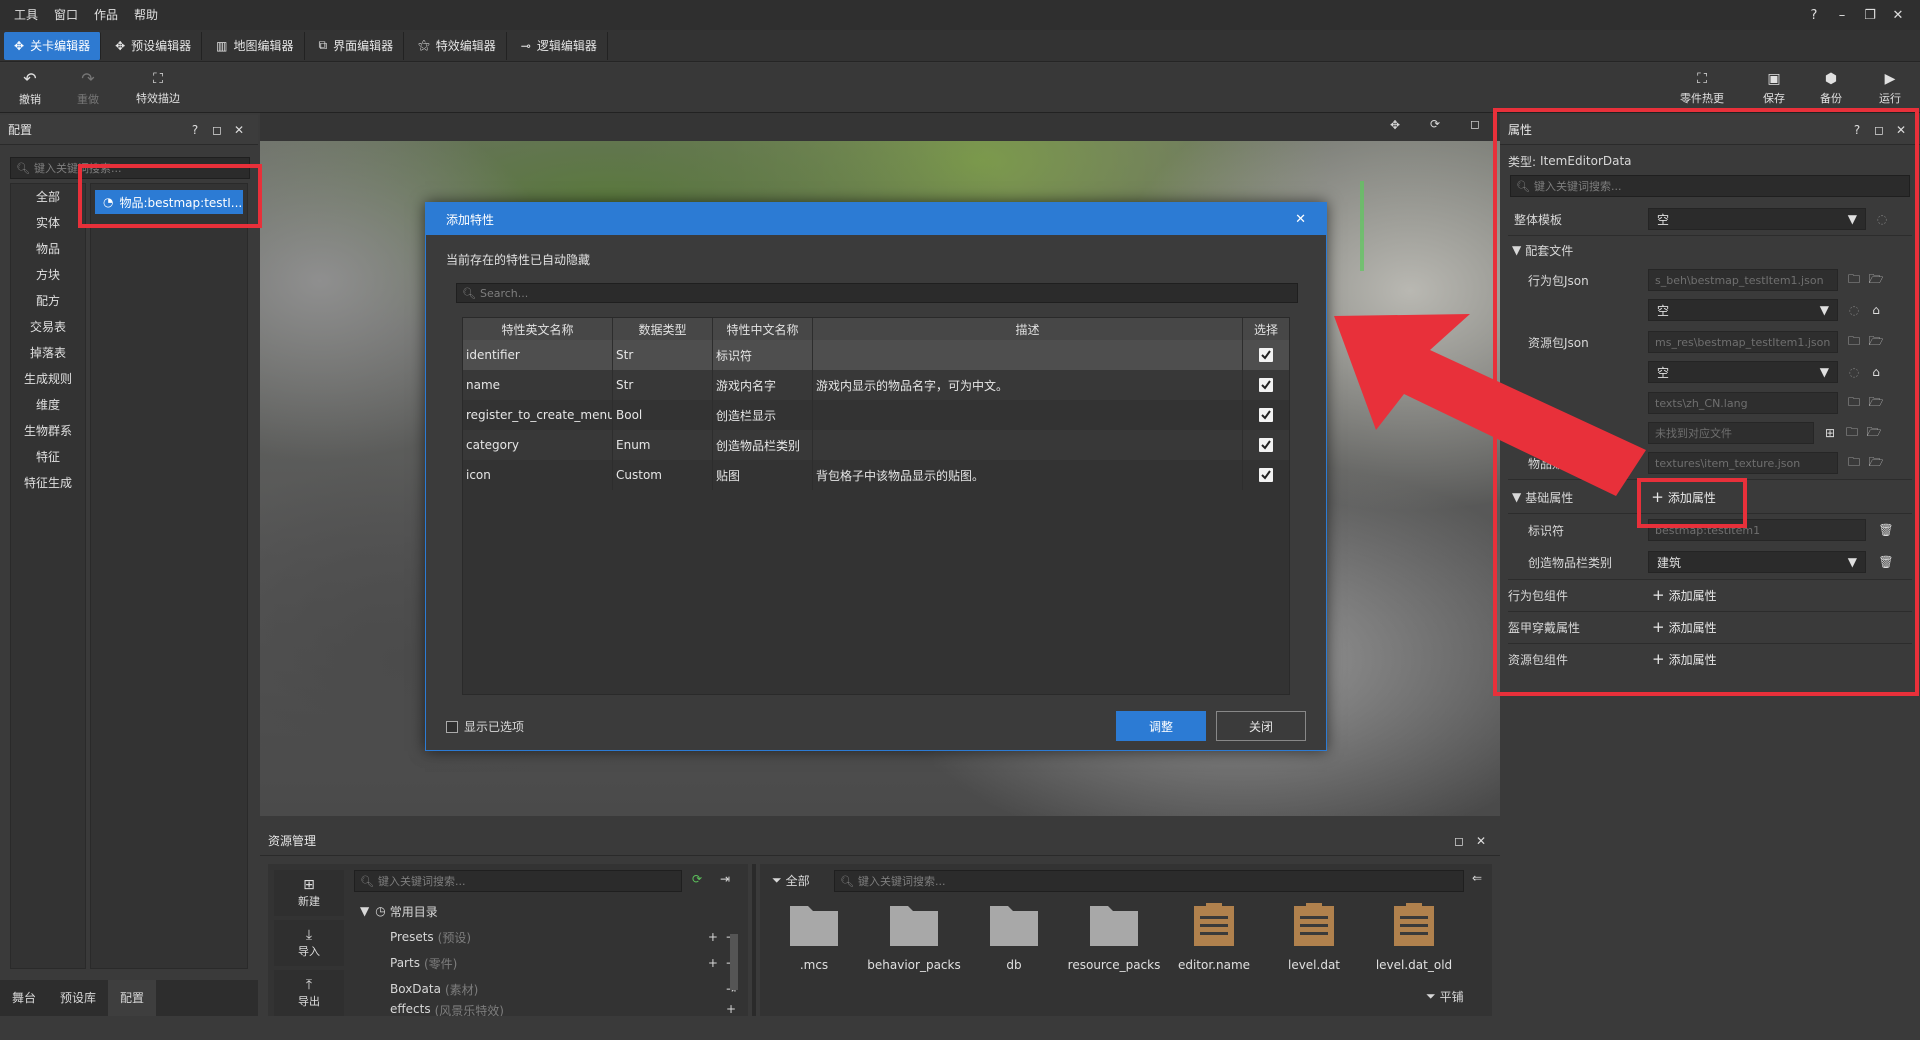 This screenshot has width=1920, height=1040. I want to click on save-button: ▣ 保存, so click(1774, 88).